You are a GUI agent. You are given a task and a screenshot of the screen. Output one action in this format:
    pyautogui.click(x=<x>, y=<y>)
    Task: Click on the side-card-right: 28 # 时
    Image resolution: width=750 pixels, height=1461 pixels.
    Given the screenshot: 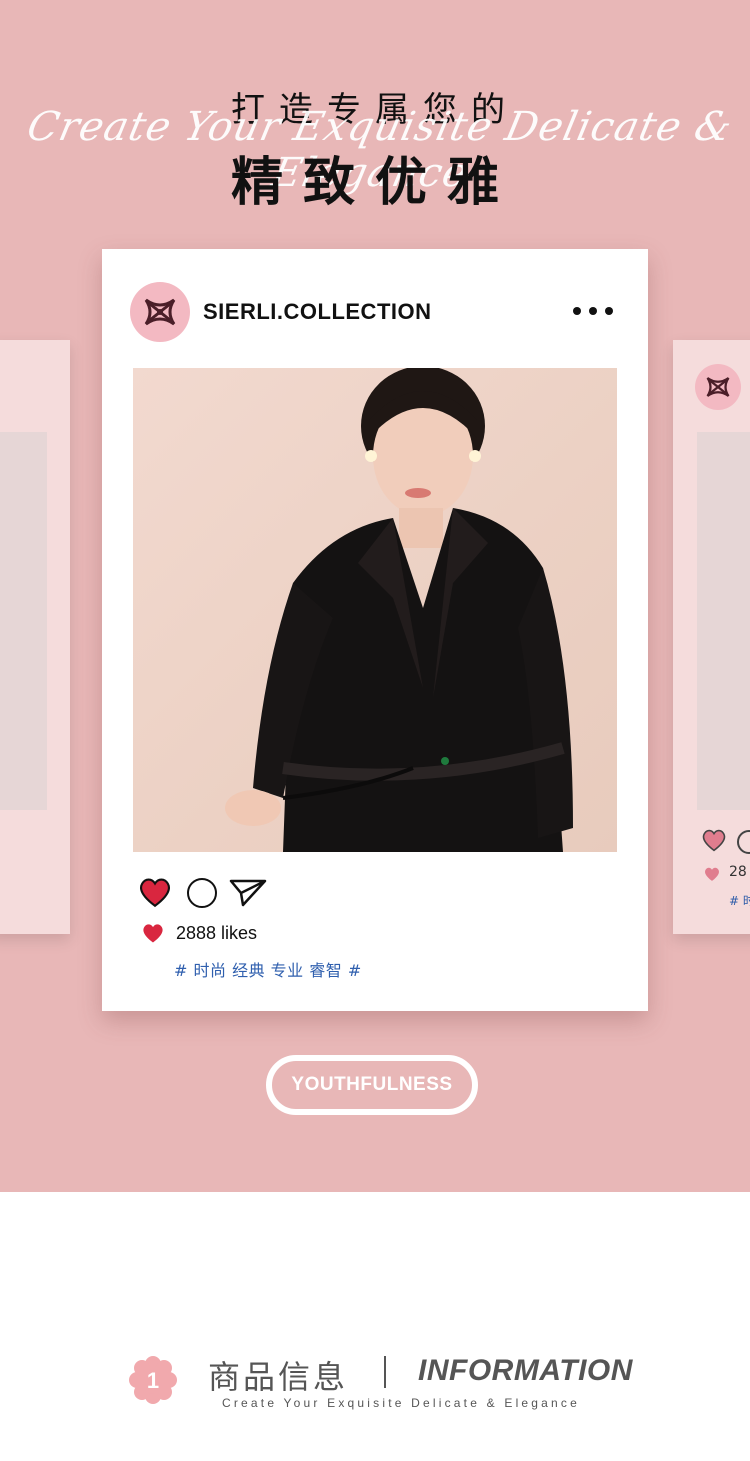 What is the action you would take?
    pyautogui.click(x=711, y=637)
    